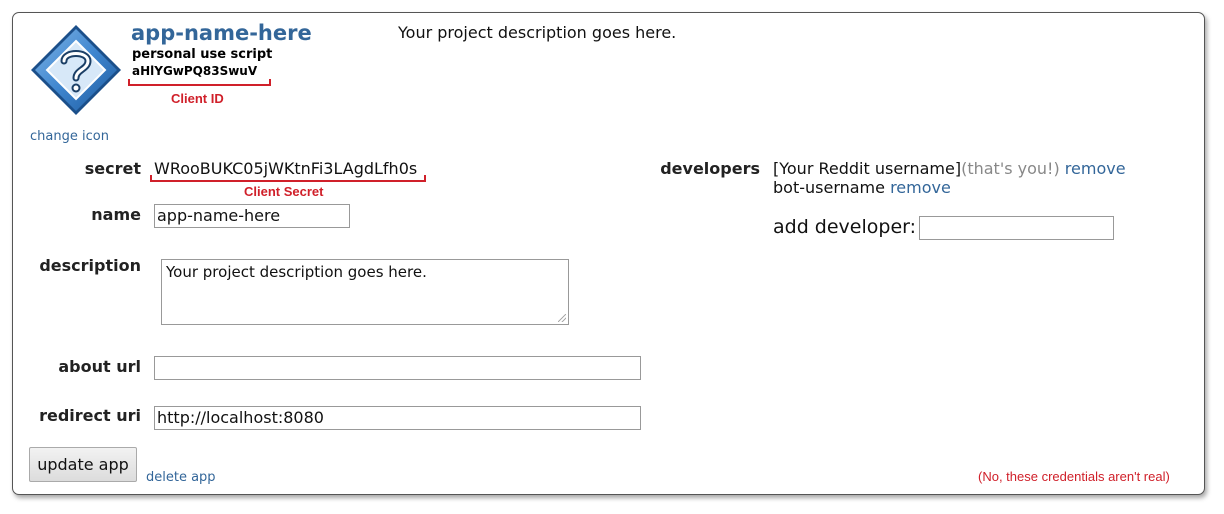  Describe the element at coordinates (252, 216) in the screenshot. I see `name-input: app-name-here` at that location.